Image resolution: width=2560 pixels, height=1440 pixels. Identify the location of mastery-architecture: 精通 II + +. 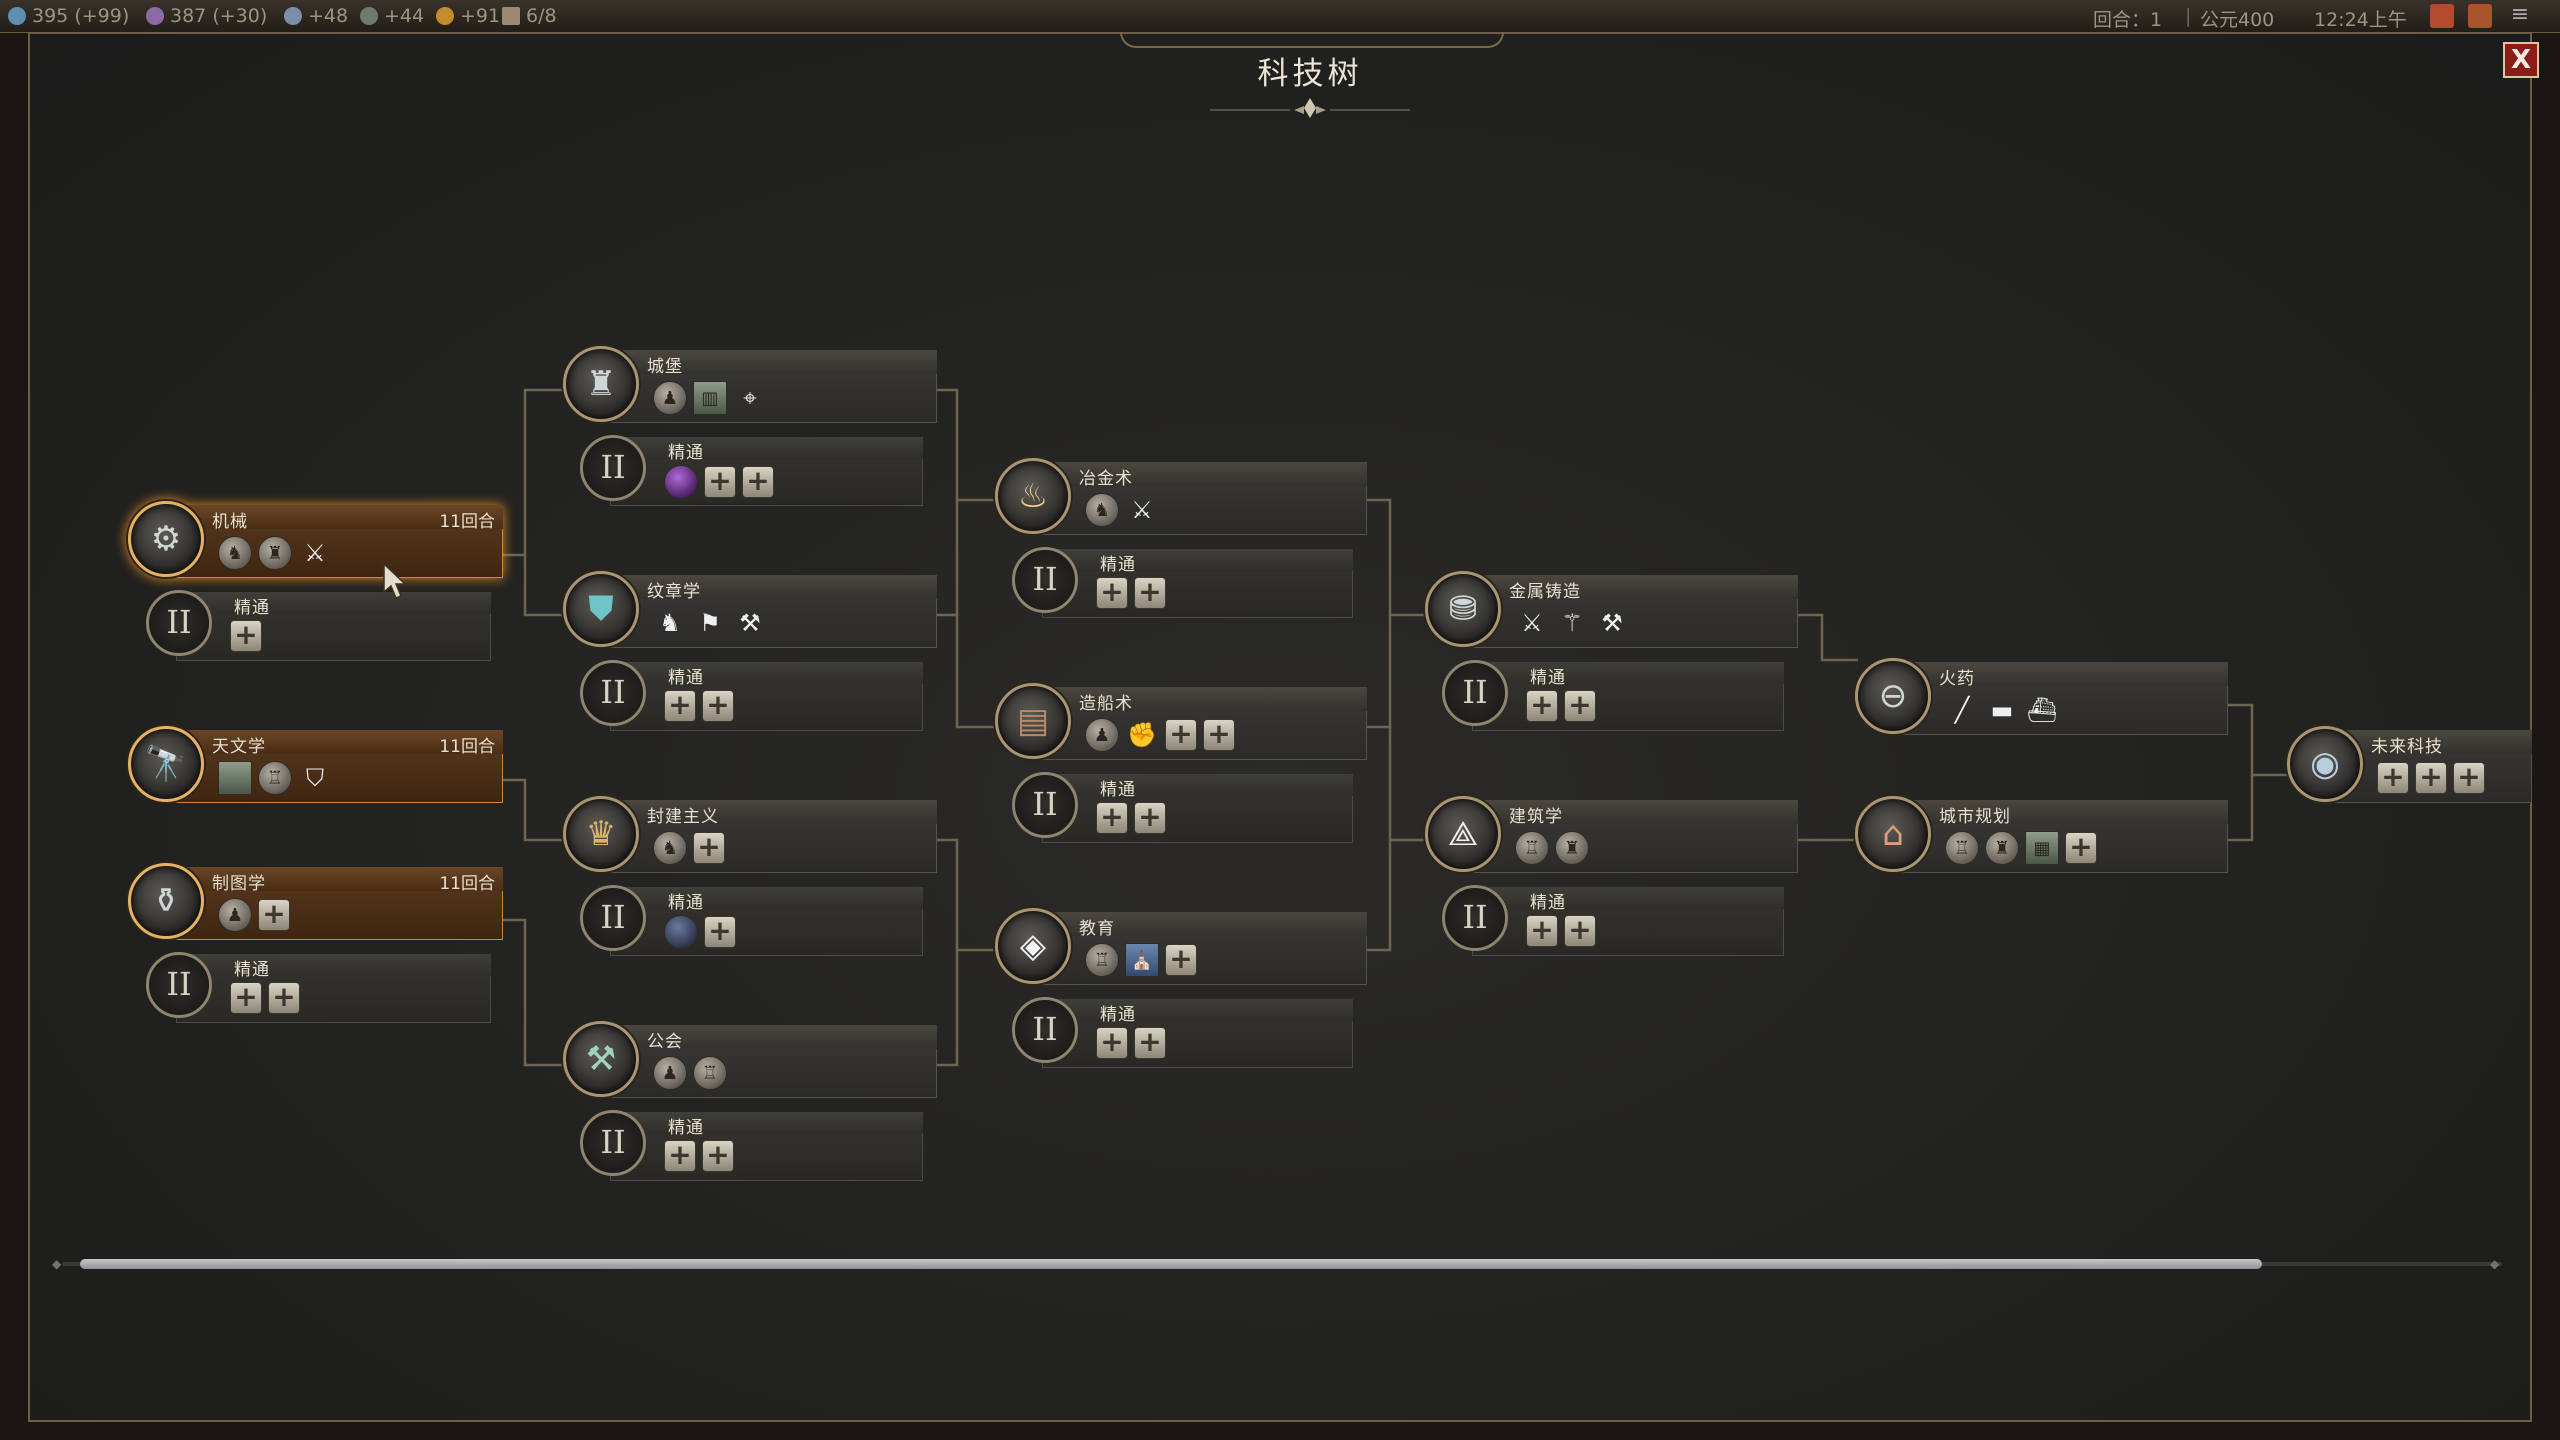
(1613, 921).